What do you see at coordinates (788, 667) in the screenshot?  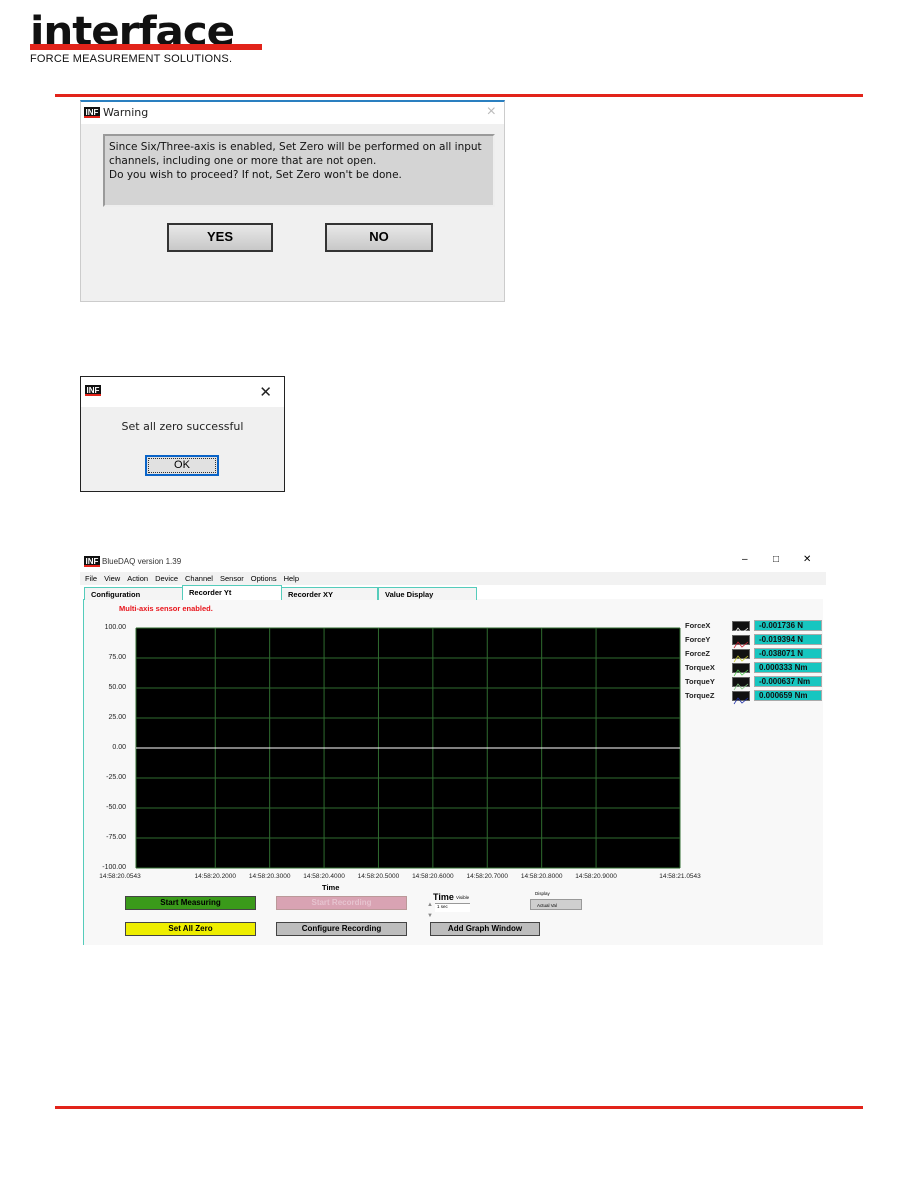 I see `channel-value: 0.000333 Nm` at bounding box center [788, 667].